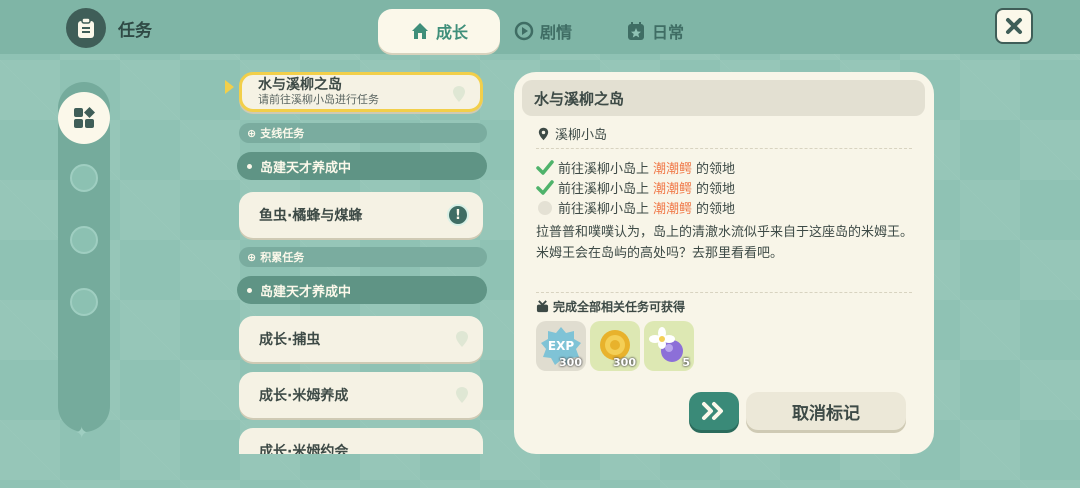 The width and height of the screenshot is (1080, 488). What do you see at coordinates (826, 411) in the screenshot?
I see `cancel-mark-button: 取消标记` at bounding box center [826, 411].